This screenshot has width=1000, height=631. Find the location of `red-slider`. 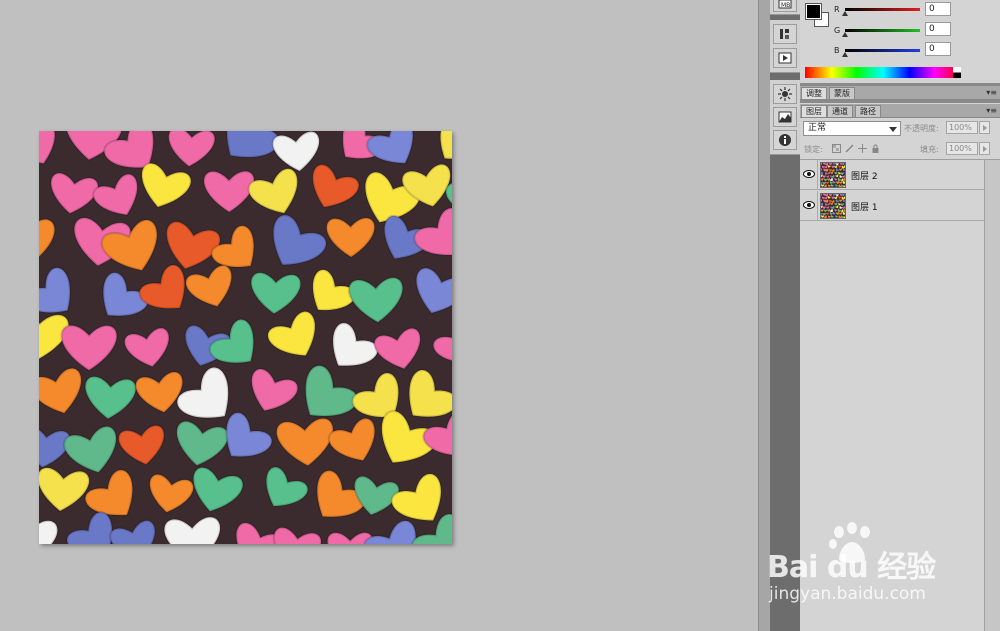

red-slider is located at coordinates (882, 9).